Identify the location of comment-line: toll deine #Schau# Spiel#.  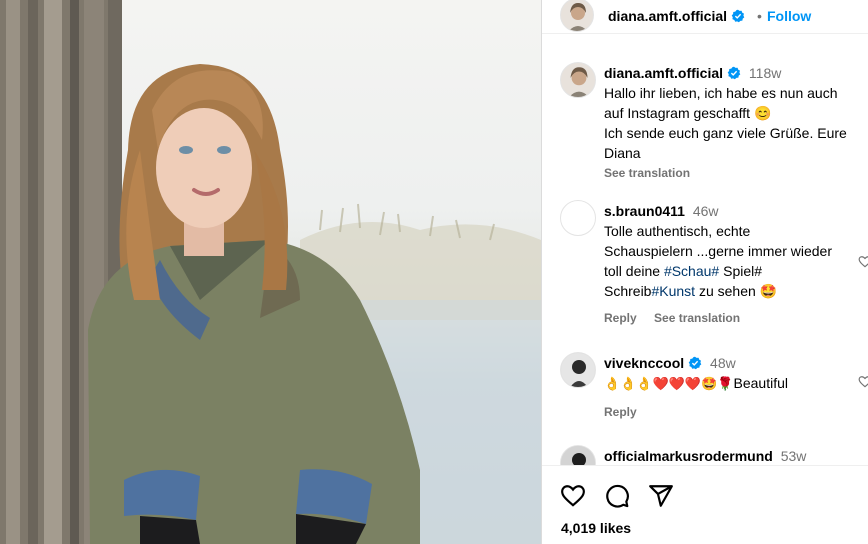
(683, 271).